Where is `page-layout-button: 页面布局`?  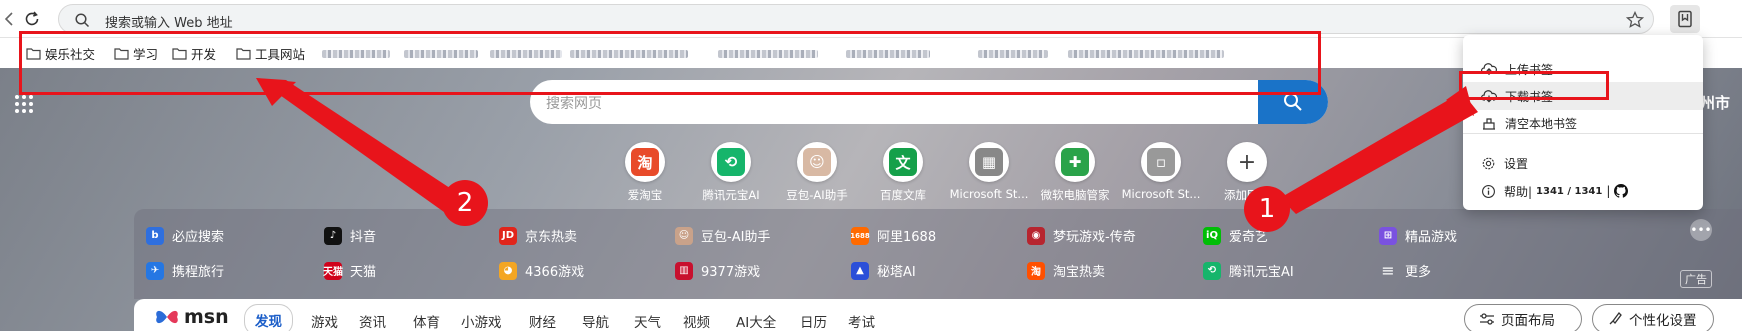
page-layout-button: 页面布局 is located at coordinates (1523, 317).